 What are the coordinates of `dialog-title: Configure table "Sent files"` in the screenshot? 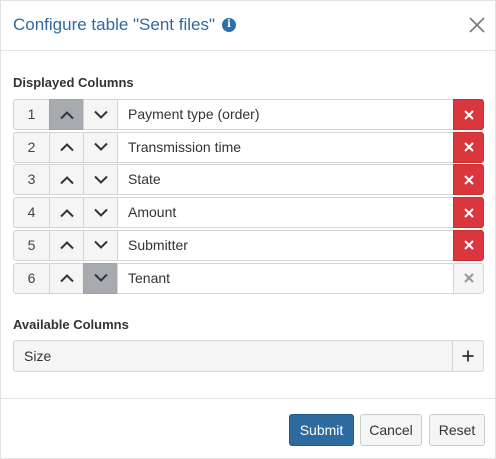 It's located at (114, 24).